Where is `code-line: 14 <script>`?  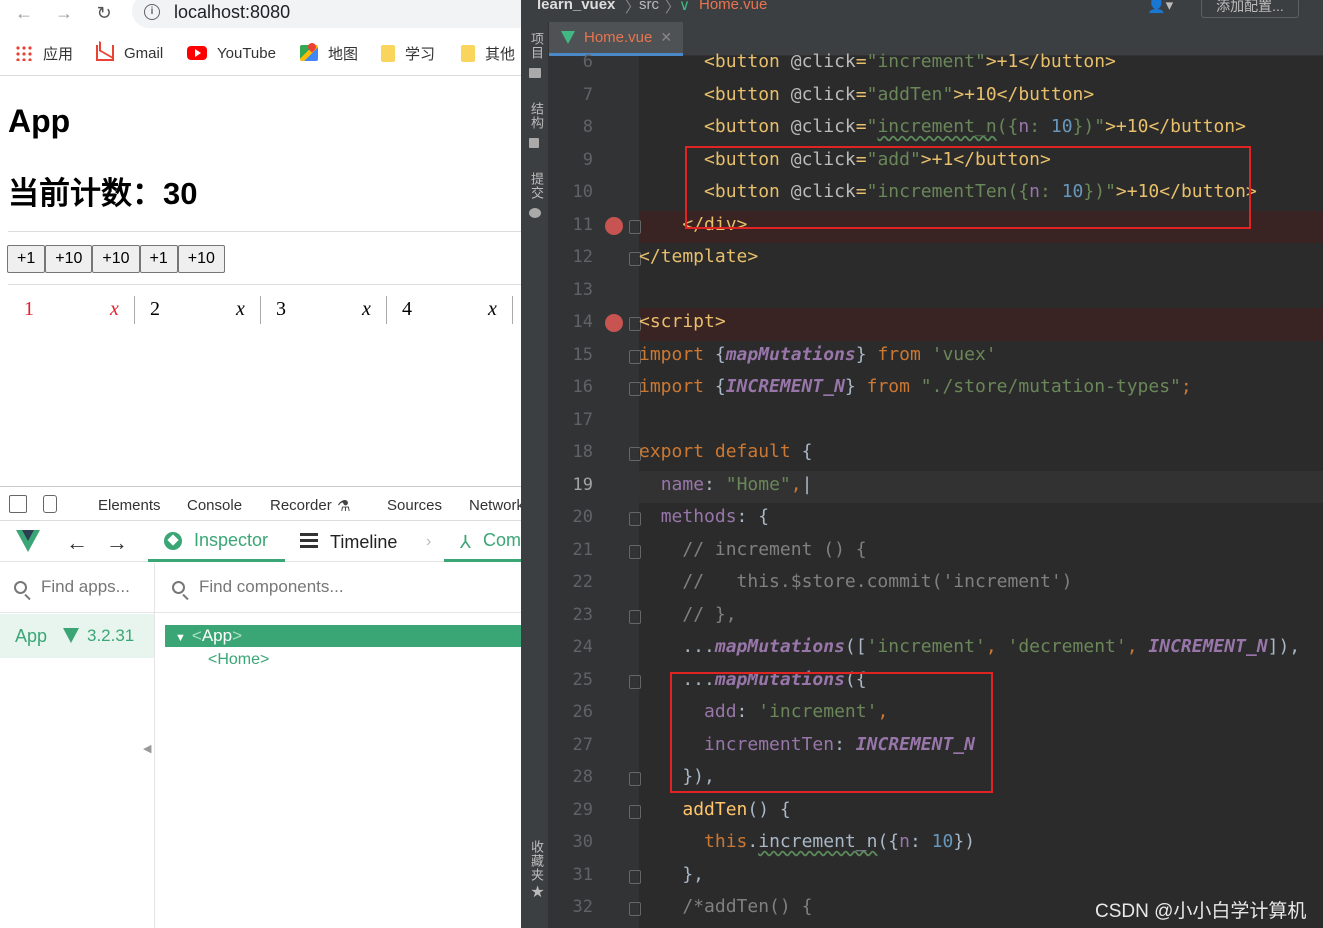 code-line: 14 <script> is located at coordinates (948, 324).